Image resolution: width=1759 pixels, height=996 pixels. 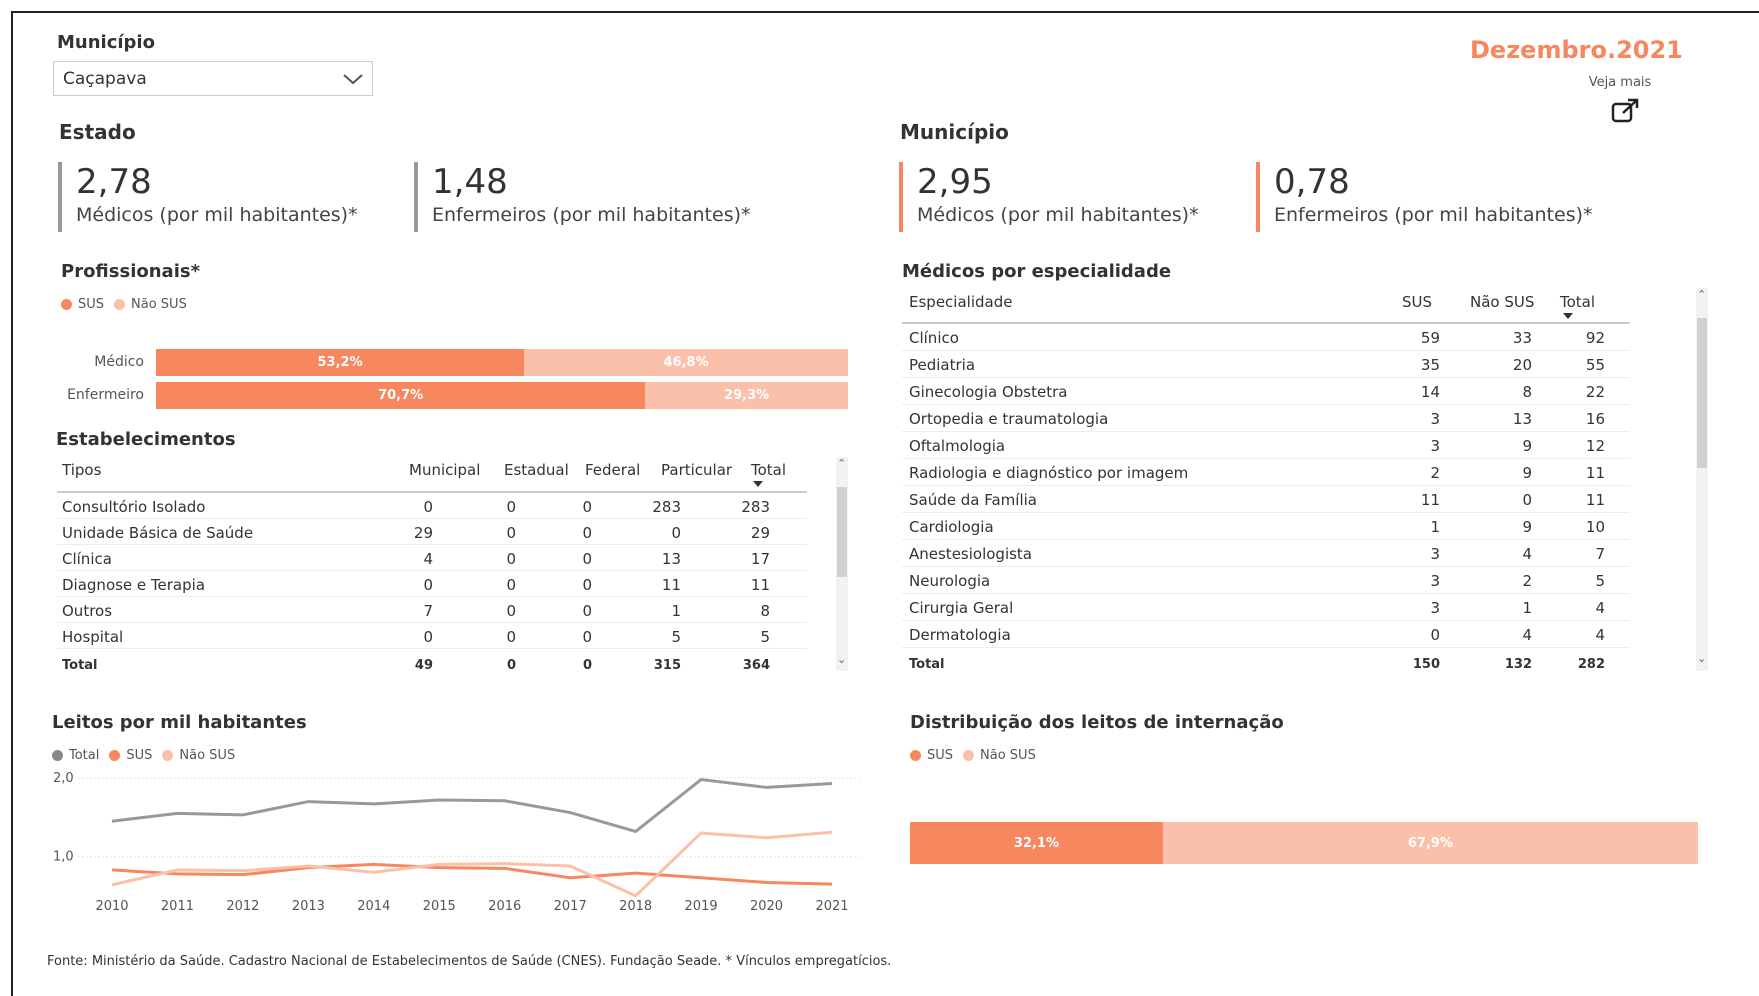 What do you see at coordinates (373, 906) in the screenshot?
I see `x-tick-label: 2014` at bounding box center [373, 906].